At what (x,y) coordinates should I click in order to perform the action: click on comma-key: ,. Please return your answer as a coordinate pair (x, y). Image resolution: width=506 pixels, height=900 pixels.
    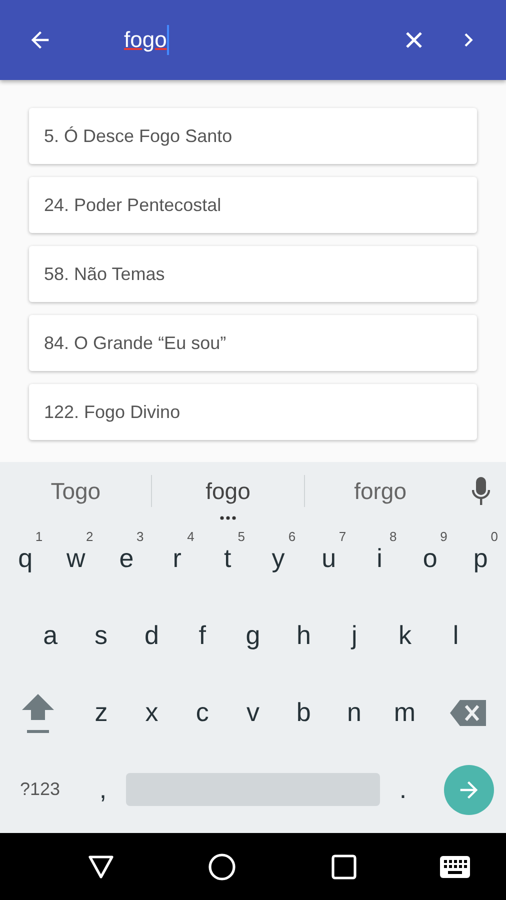
    Looking at the image, I should click on (103, 789).